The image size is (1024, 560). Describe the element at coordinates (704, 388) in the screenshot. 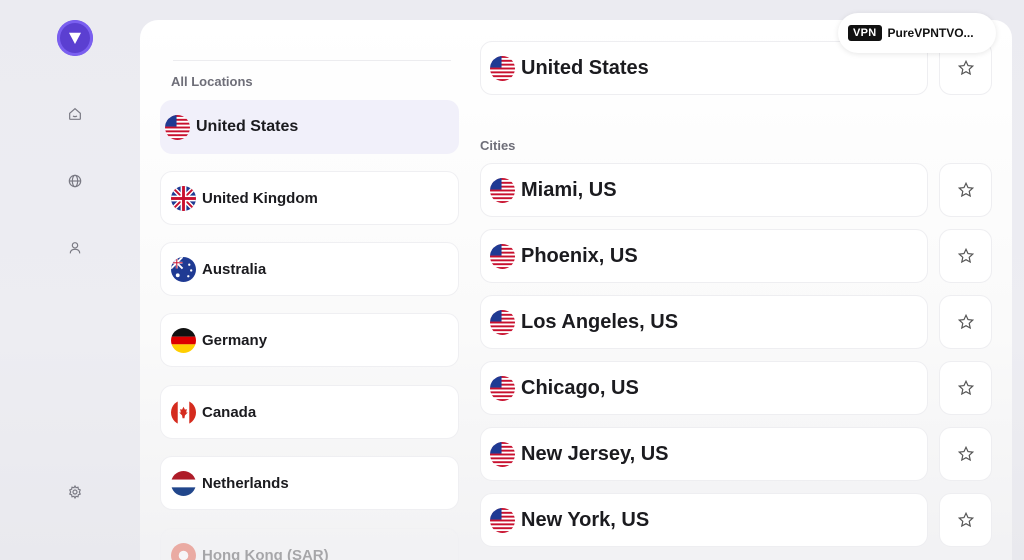

I see `city-item-chicago: Chicago, US` at that location.